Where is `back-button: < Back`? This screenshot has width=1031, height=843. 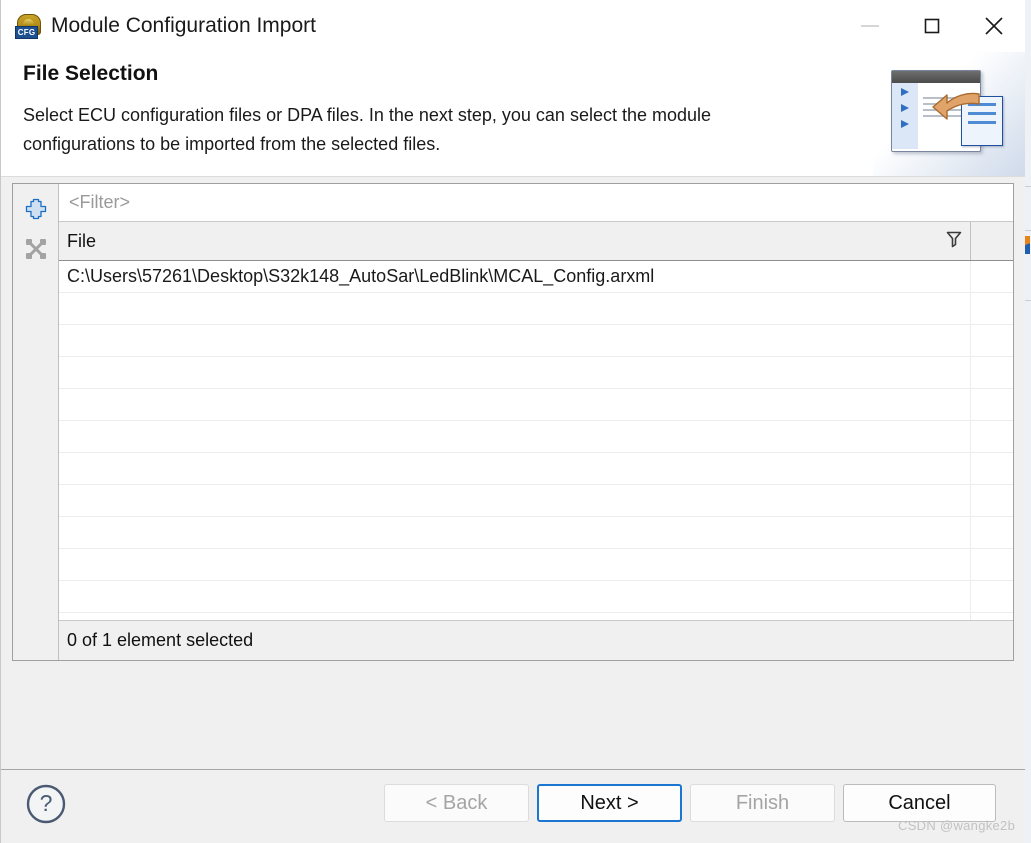 back-button: < Back is located at coordinates (456, 803).